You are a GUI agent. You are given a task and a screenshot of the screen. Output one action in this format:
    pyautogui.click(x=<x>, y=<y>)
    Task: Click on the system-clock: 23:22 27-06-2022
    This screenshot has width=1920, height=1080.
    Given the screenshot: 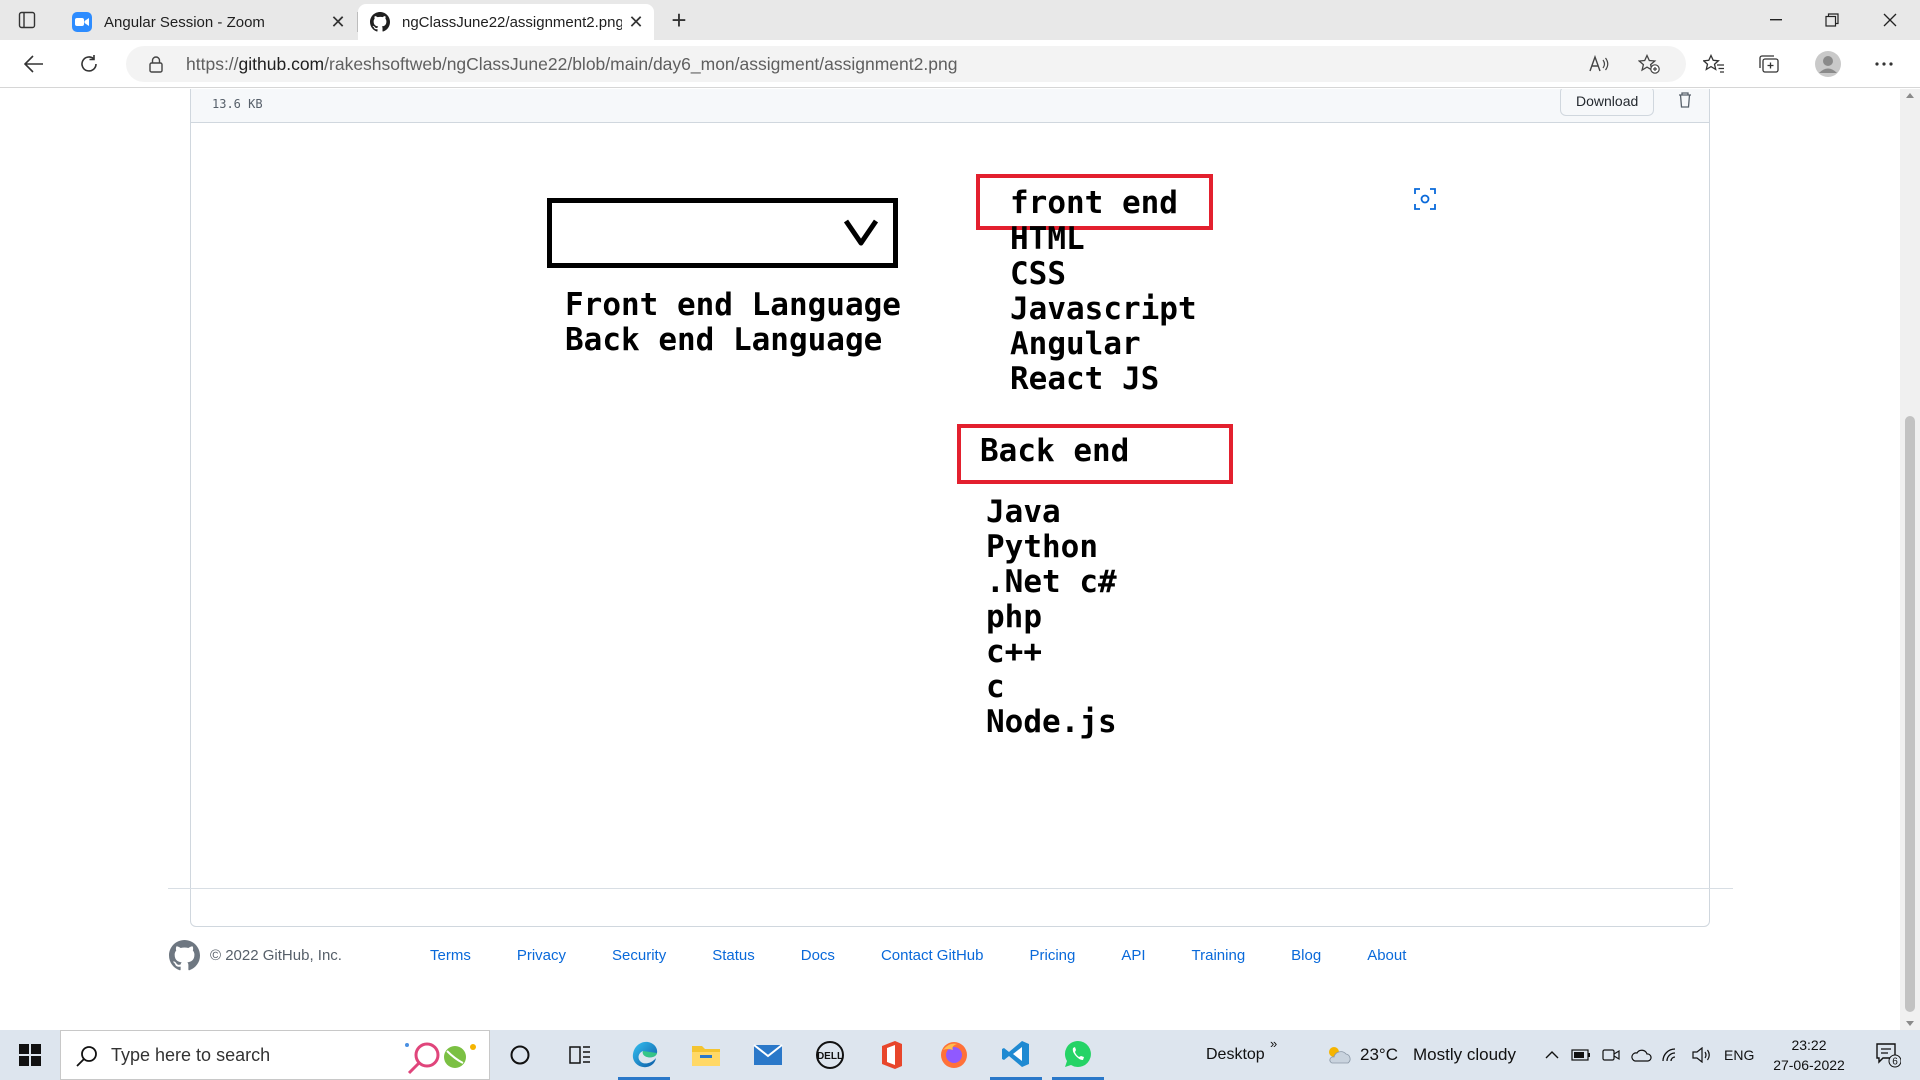 What is the action you would take?
    pyautogui.click(x=1809, y=1055)
    